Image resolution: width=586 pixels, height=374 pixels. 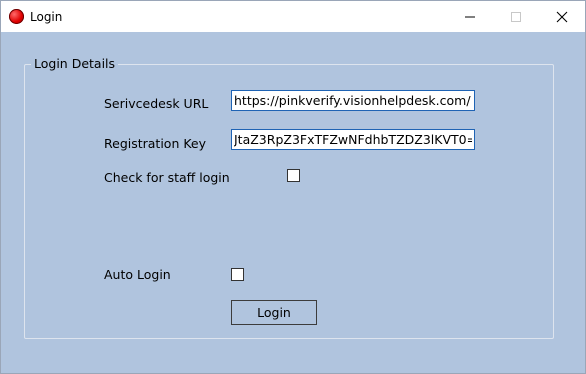 What do you see at coordinates (293, 175) in the screenshot?
I see `staff-login-checkbox` at bounding box center [293, 175].